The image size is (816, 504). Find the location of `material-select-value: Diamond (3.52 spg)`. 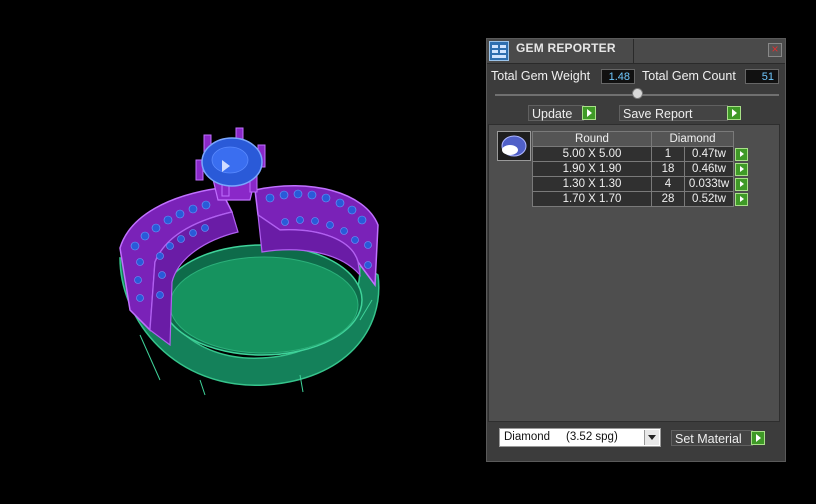

material-select-value: Diamond (3.52 spg) is located at coordinates (561, 437).